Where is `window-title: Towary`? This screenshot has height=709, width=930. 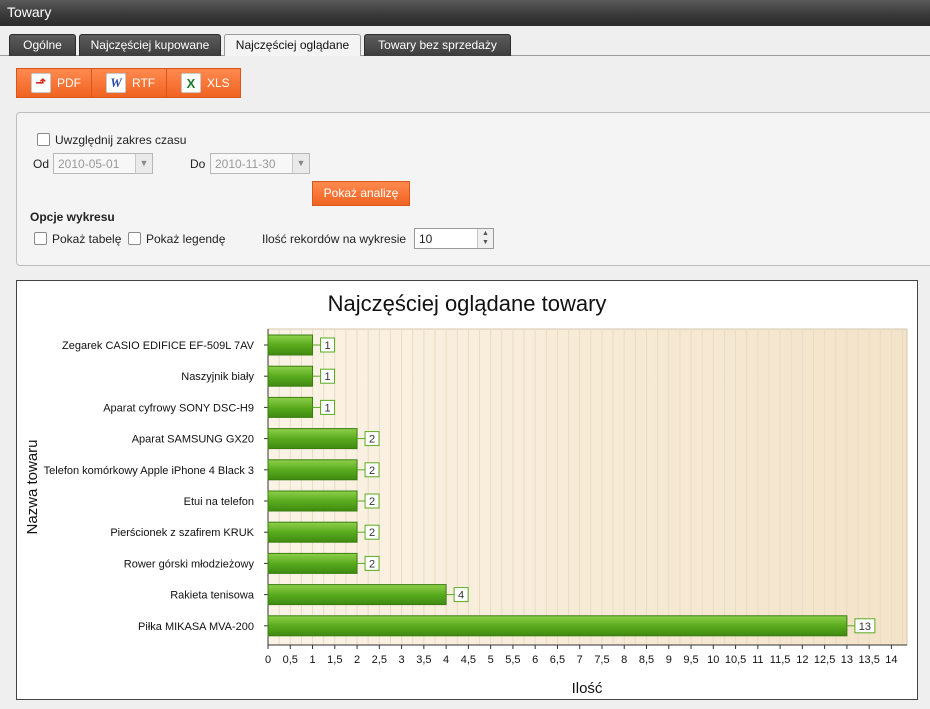 window-title: Towary is located at coordinates (465, 13).